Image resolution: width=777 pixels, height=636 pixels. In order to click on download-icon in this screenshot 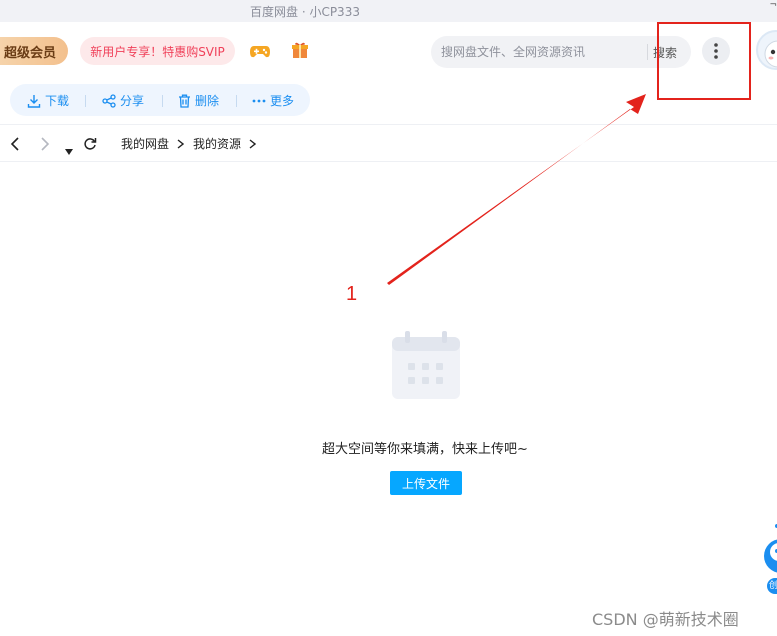, I will do `click(34, 101)`.